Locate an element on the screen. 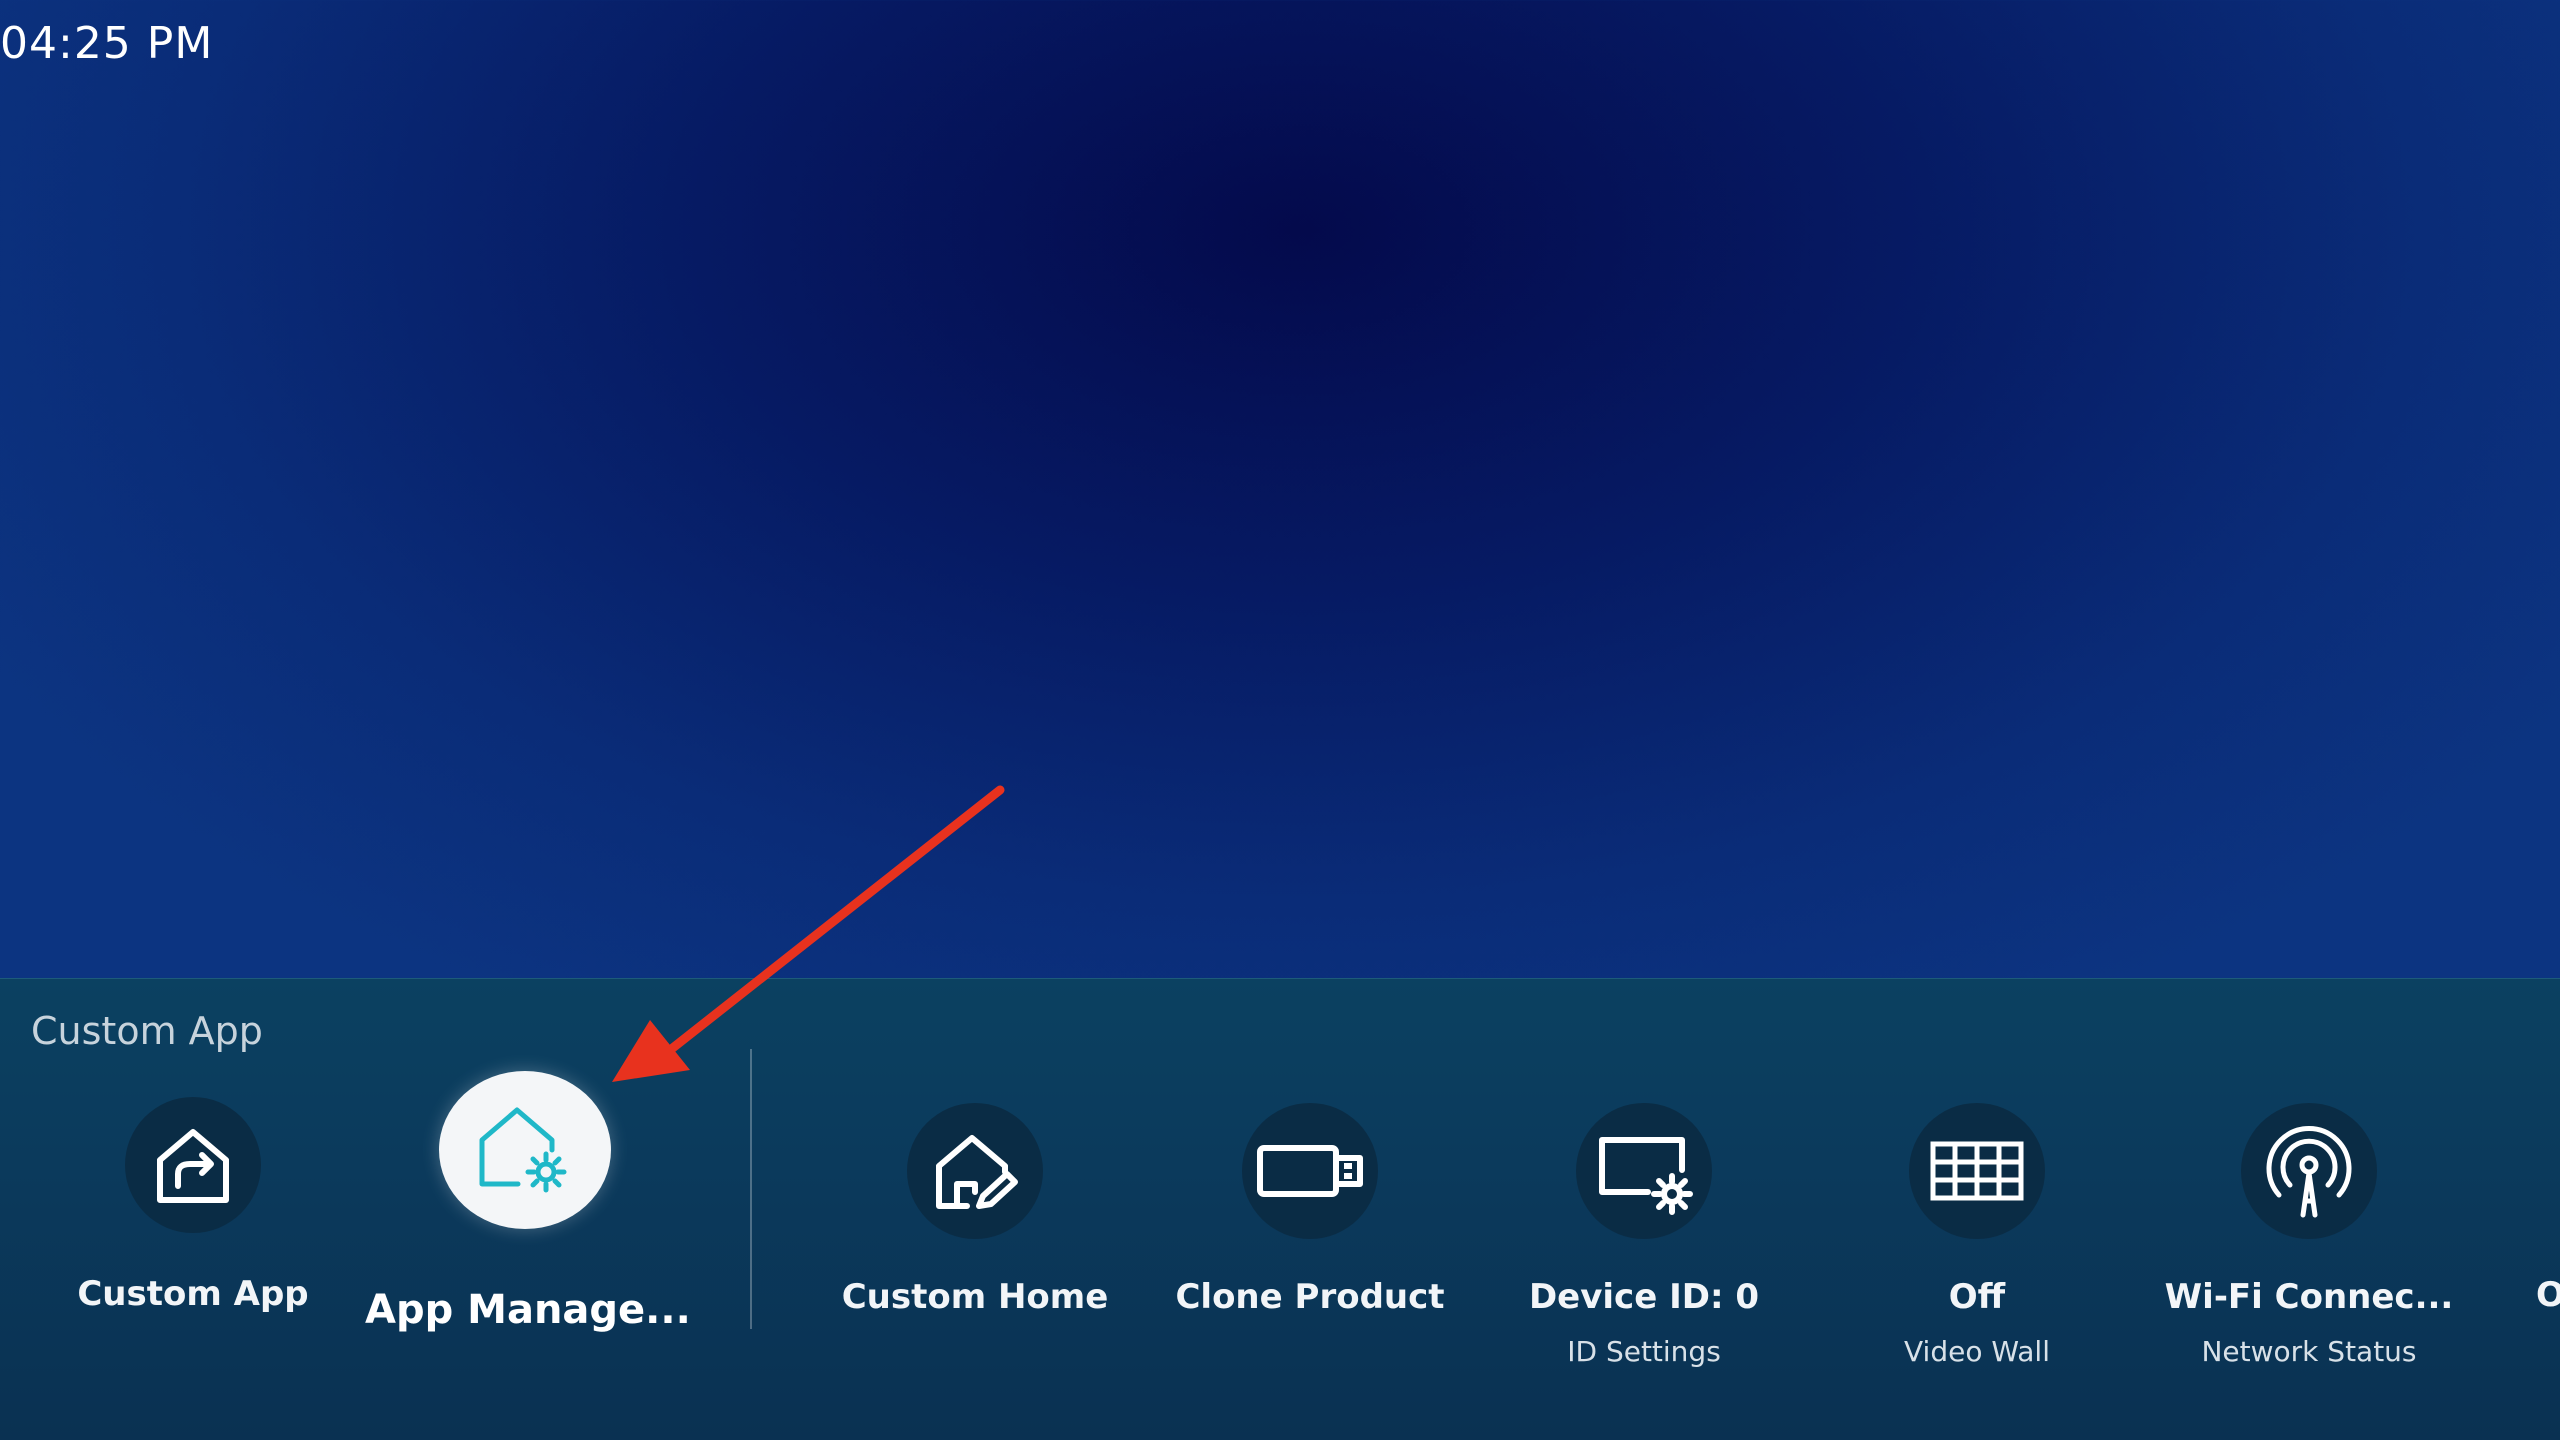 The height and width of the screenshot is (1440, 2560). tile-sublabel: Network Status is located at coordinates (2309, 1351).